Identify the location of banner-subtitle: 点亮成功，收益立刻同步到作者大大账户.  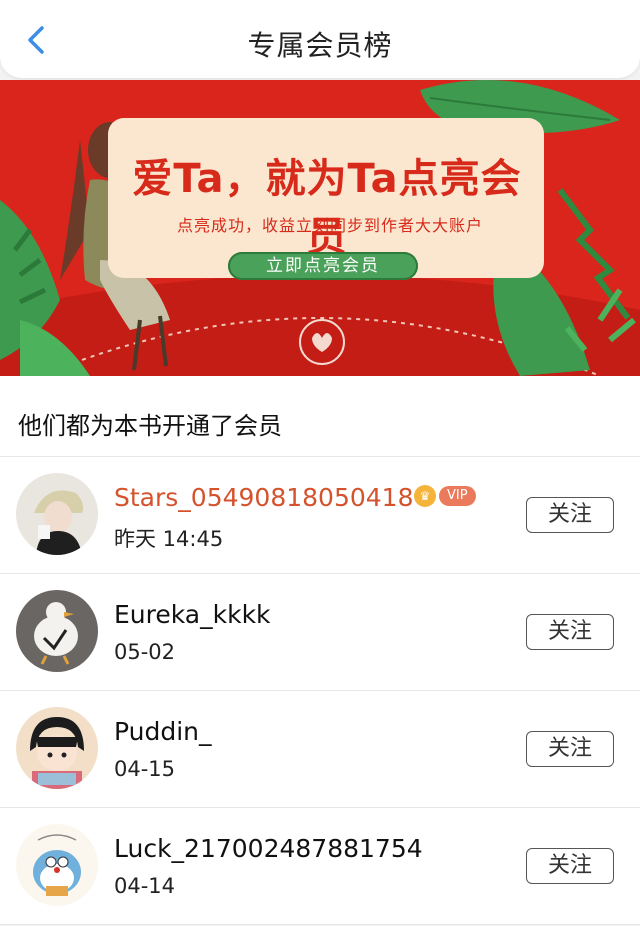
(329, 225).